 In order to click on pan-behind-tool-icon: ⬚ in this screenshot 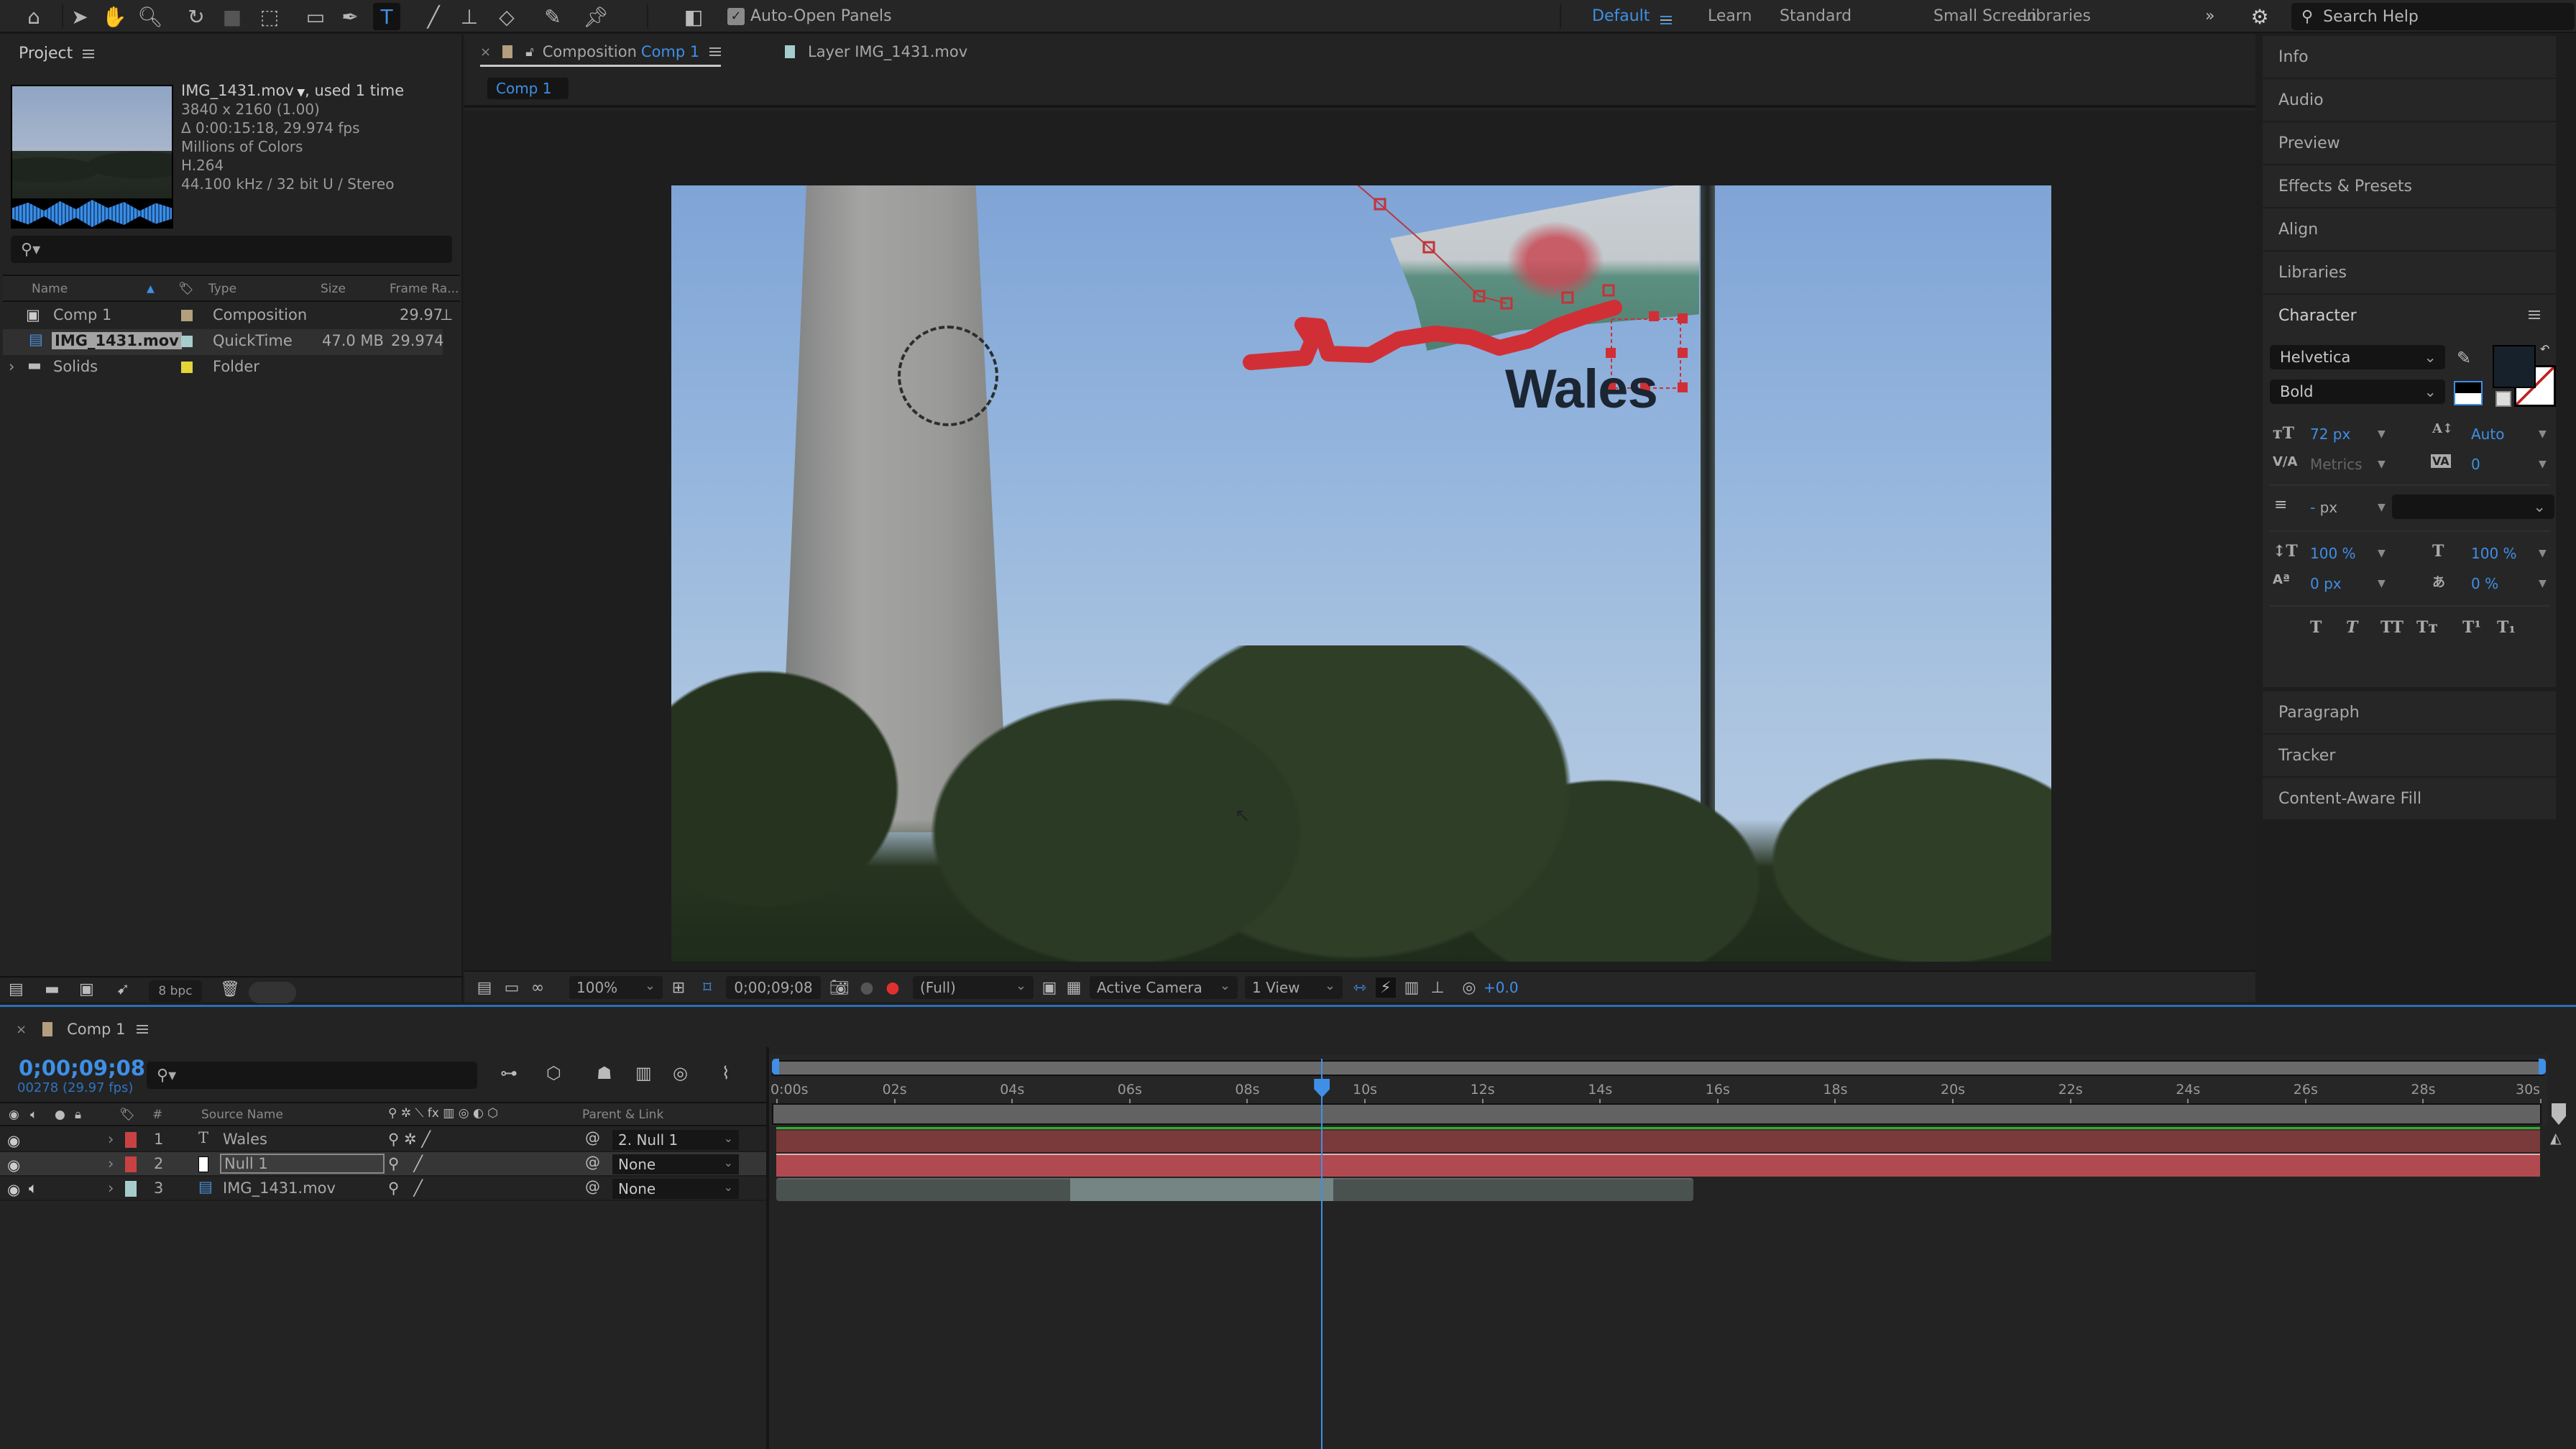, I will do `click(269, 16)`.